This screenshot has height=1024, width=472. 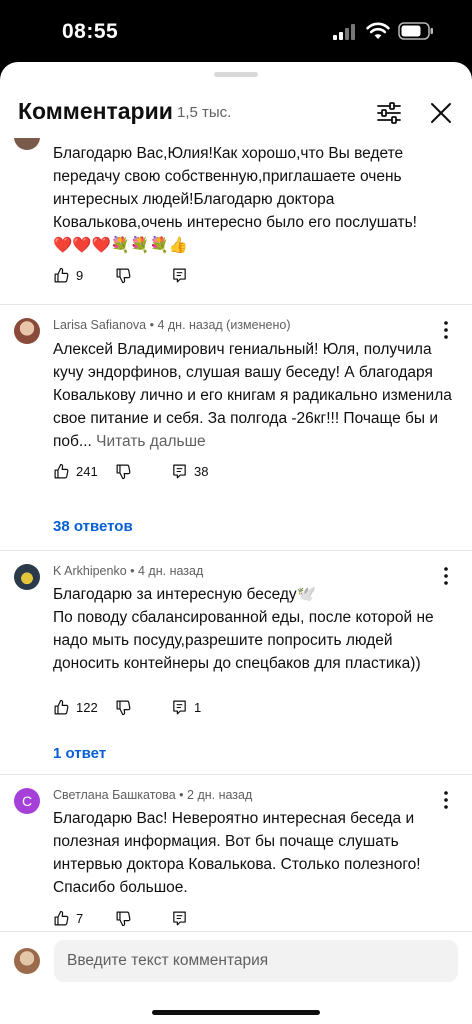 What do you see at coordinates (80, 275) in the screenshot?
I see `like-count: 9` at bounding box center [80, 275].